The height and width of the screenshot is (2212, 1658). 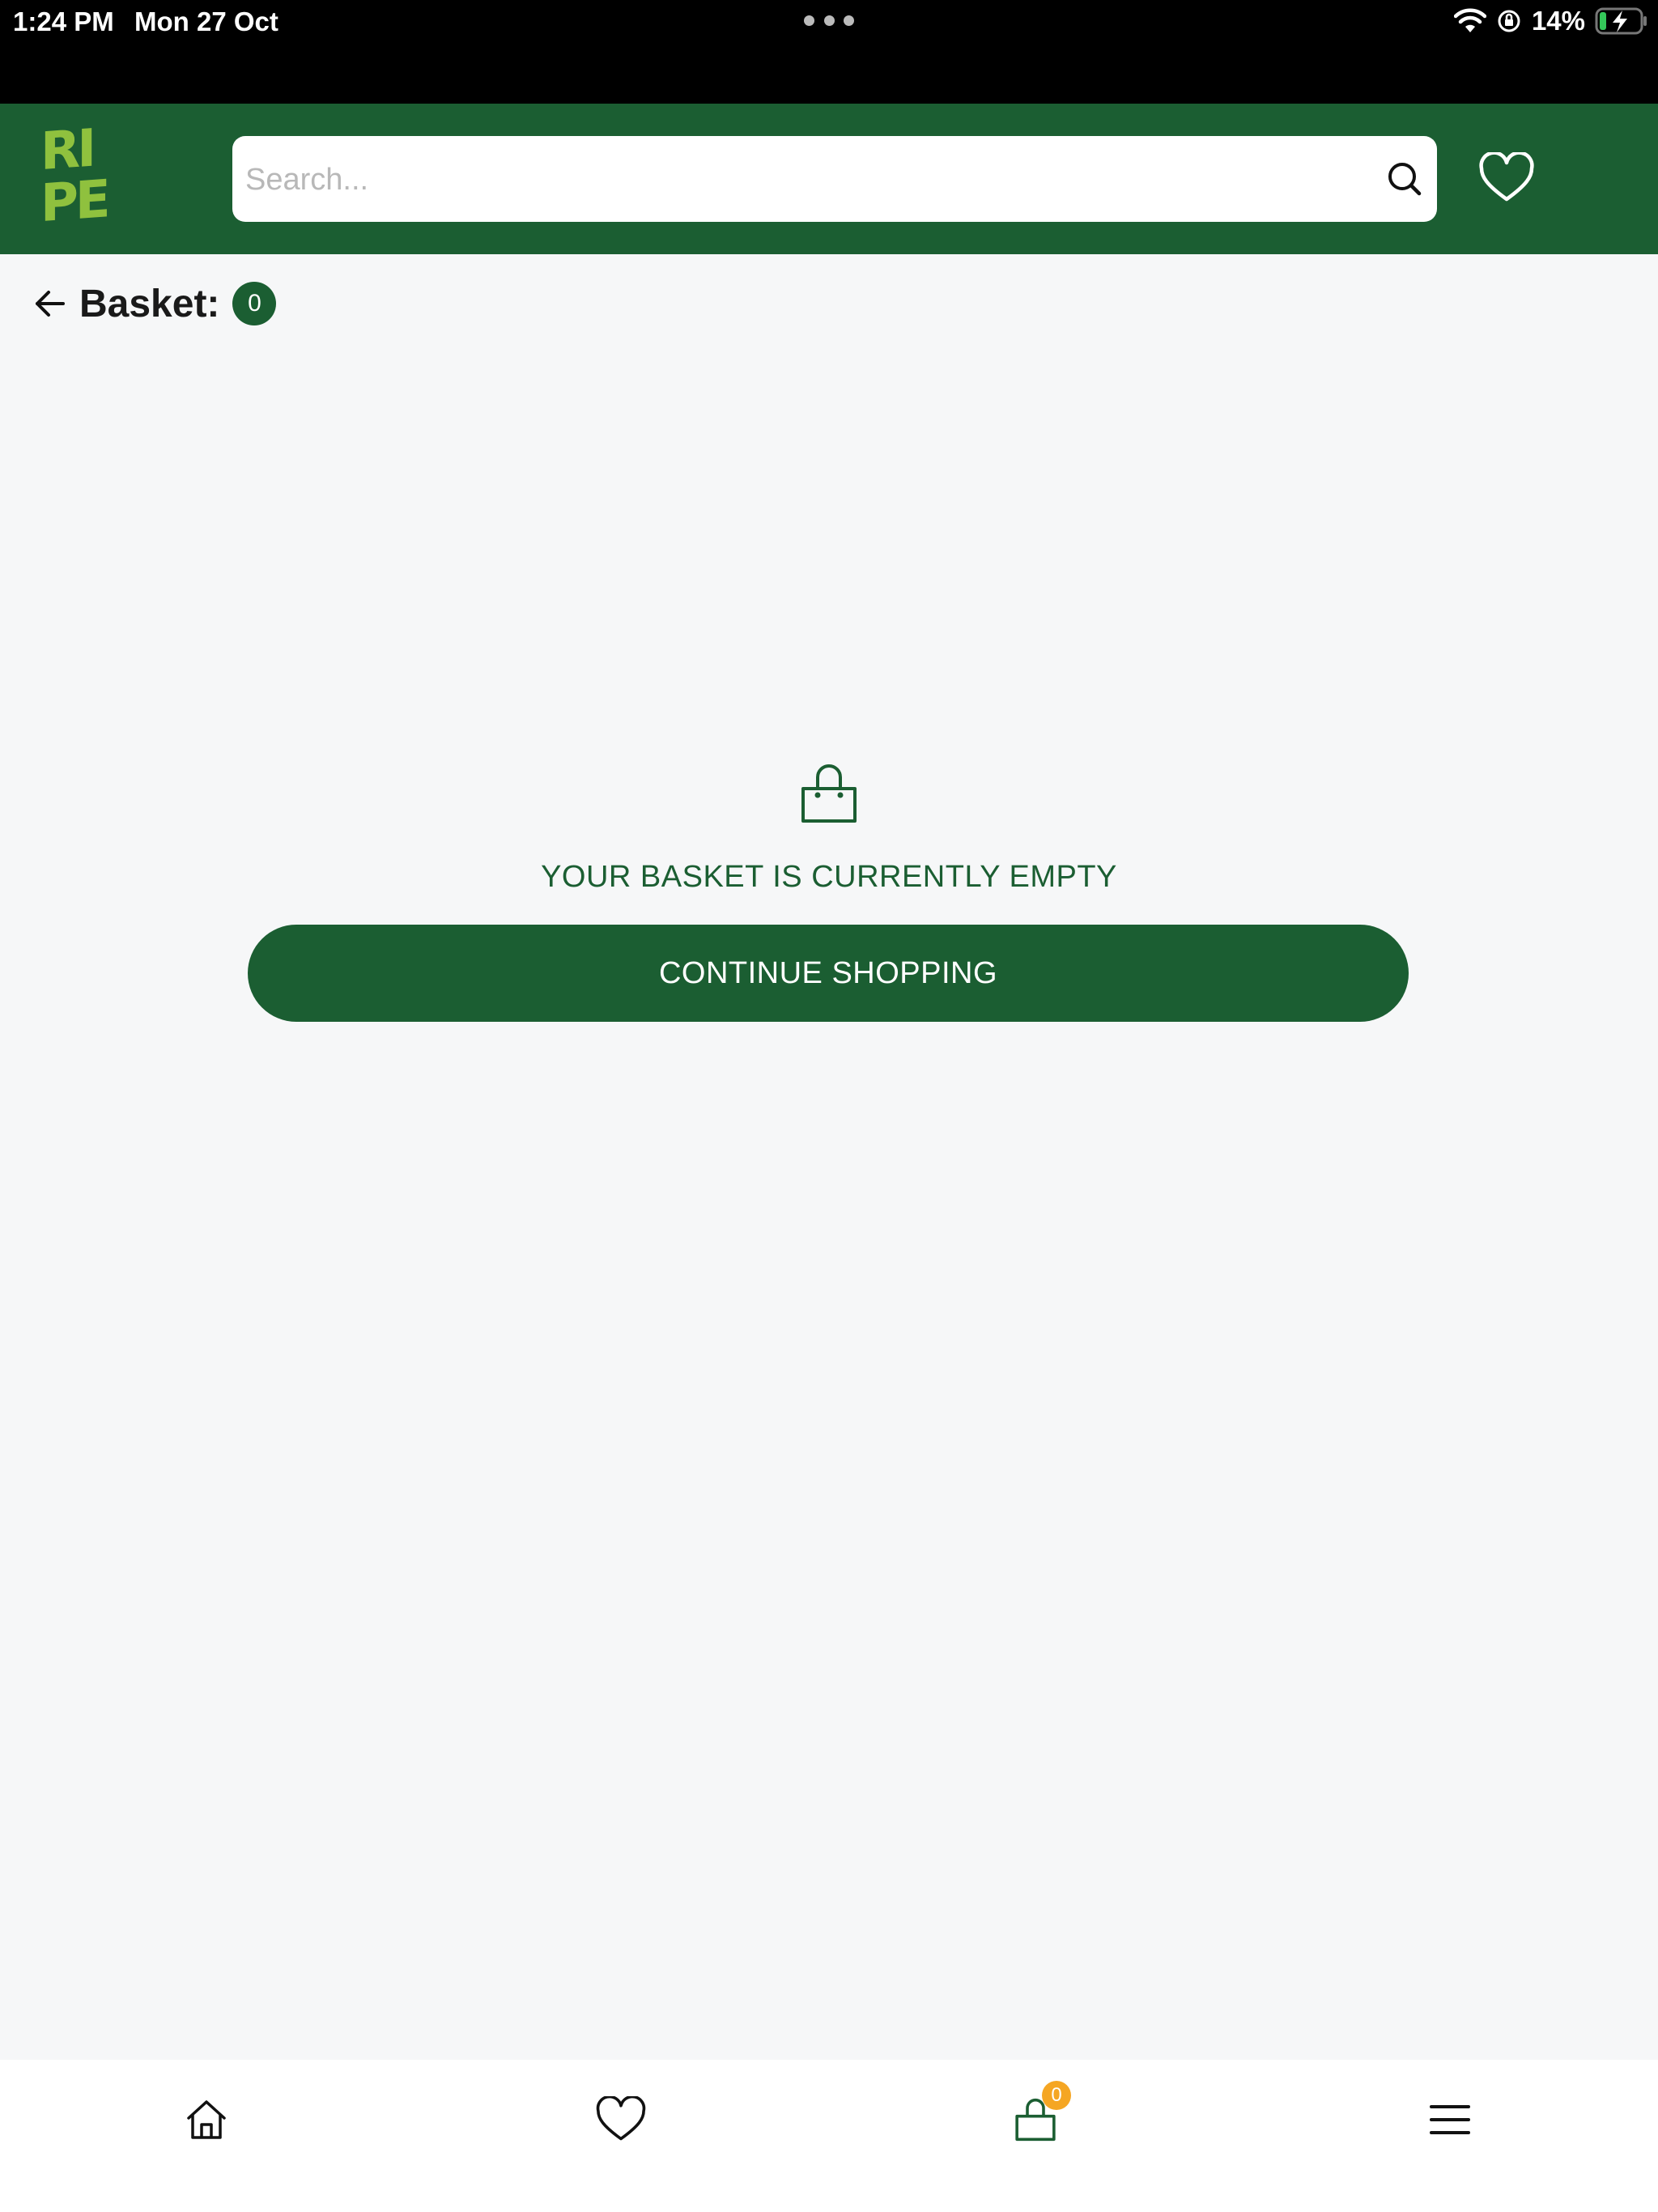 I want to click on nav-wishlist, so click(x=620, y=2119).